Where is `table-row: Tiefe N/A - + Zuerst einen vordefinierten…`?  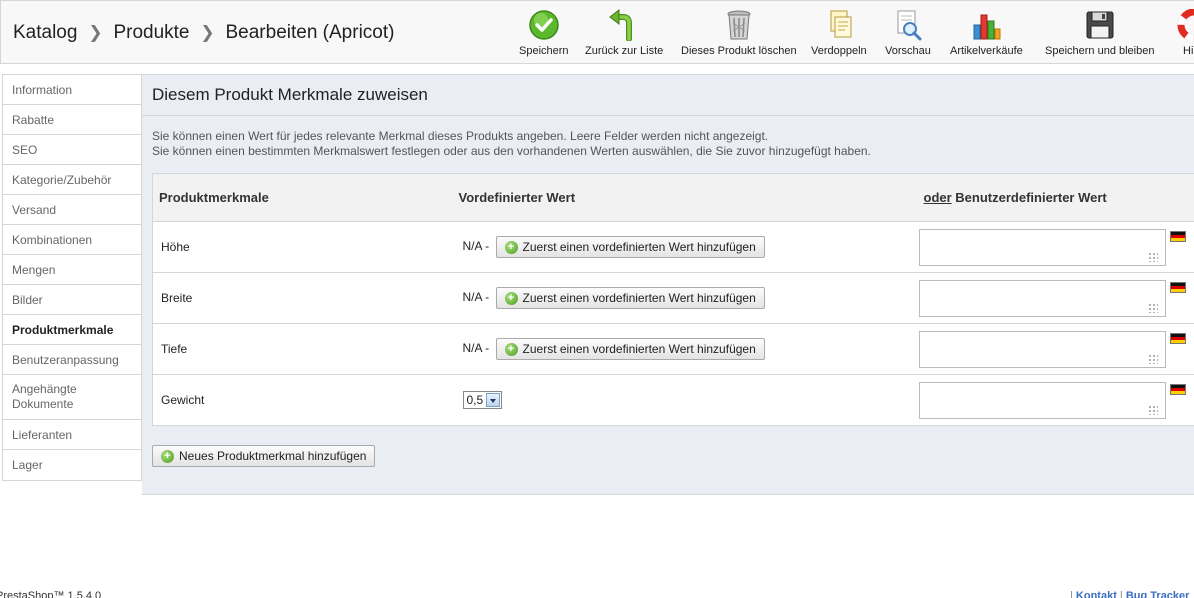
table-row: Tiefe N/A - + Zuerst einen vordefinierten… is located at coordinates (673, 349).